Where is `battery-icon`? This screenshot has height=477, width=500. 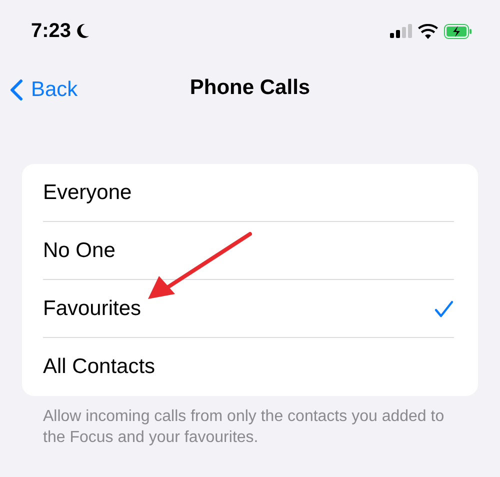 battery-icon is located at coordinates (458, 31).